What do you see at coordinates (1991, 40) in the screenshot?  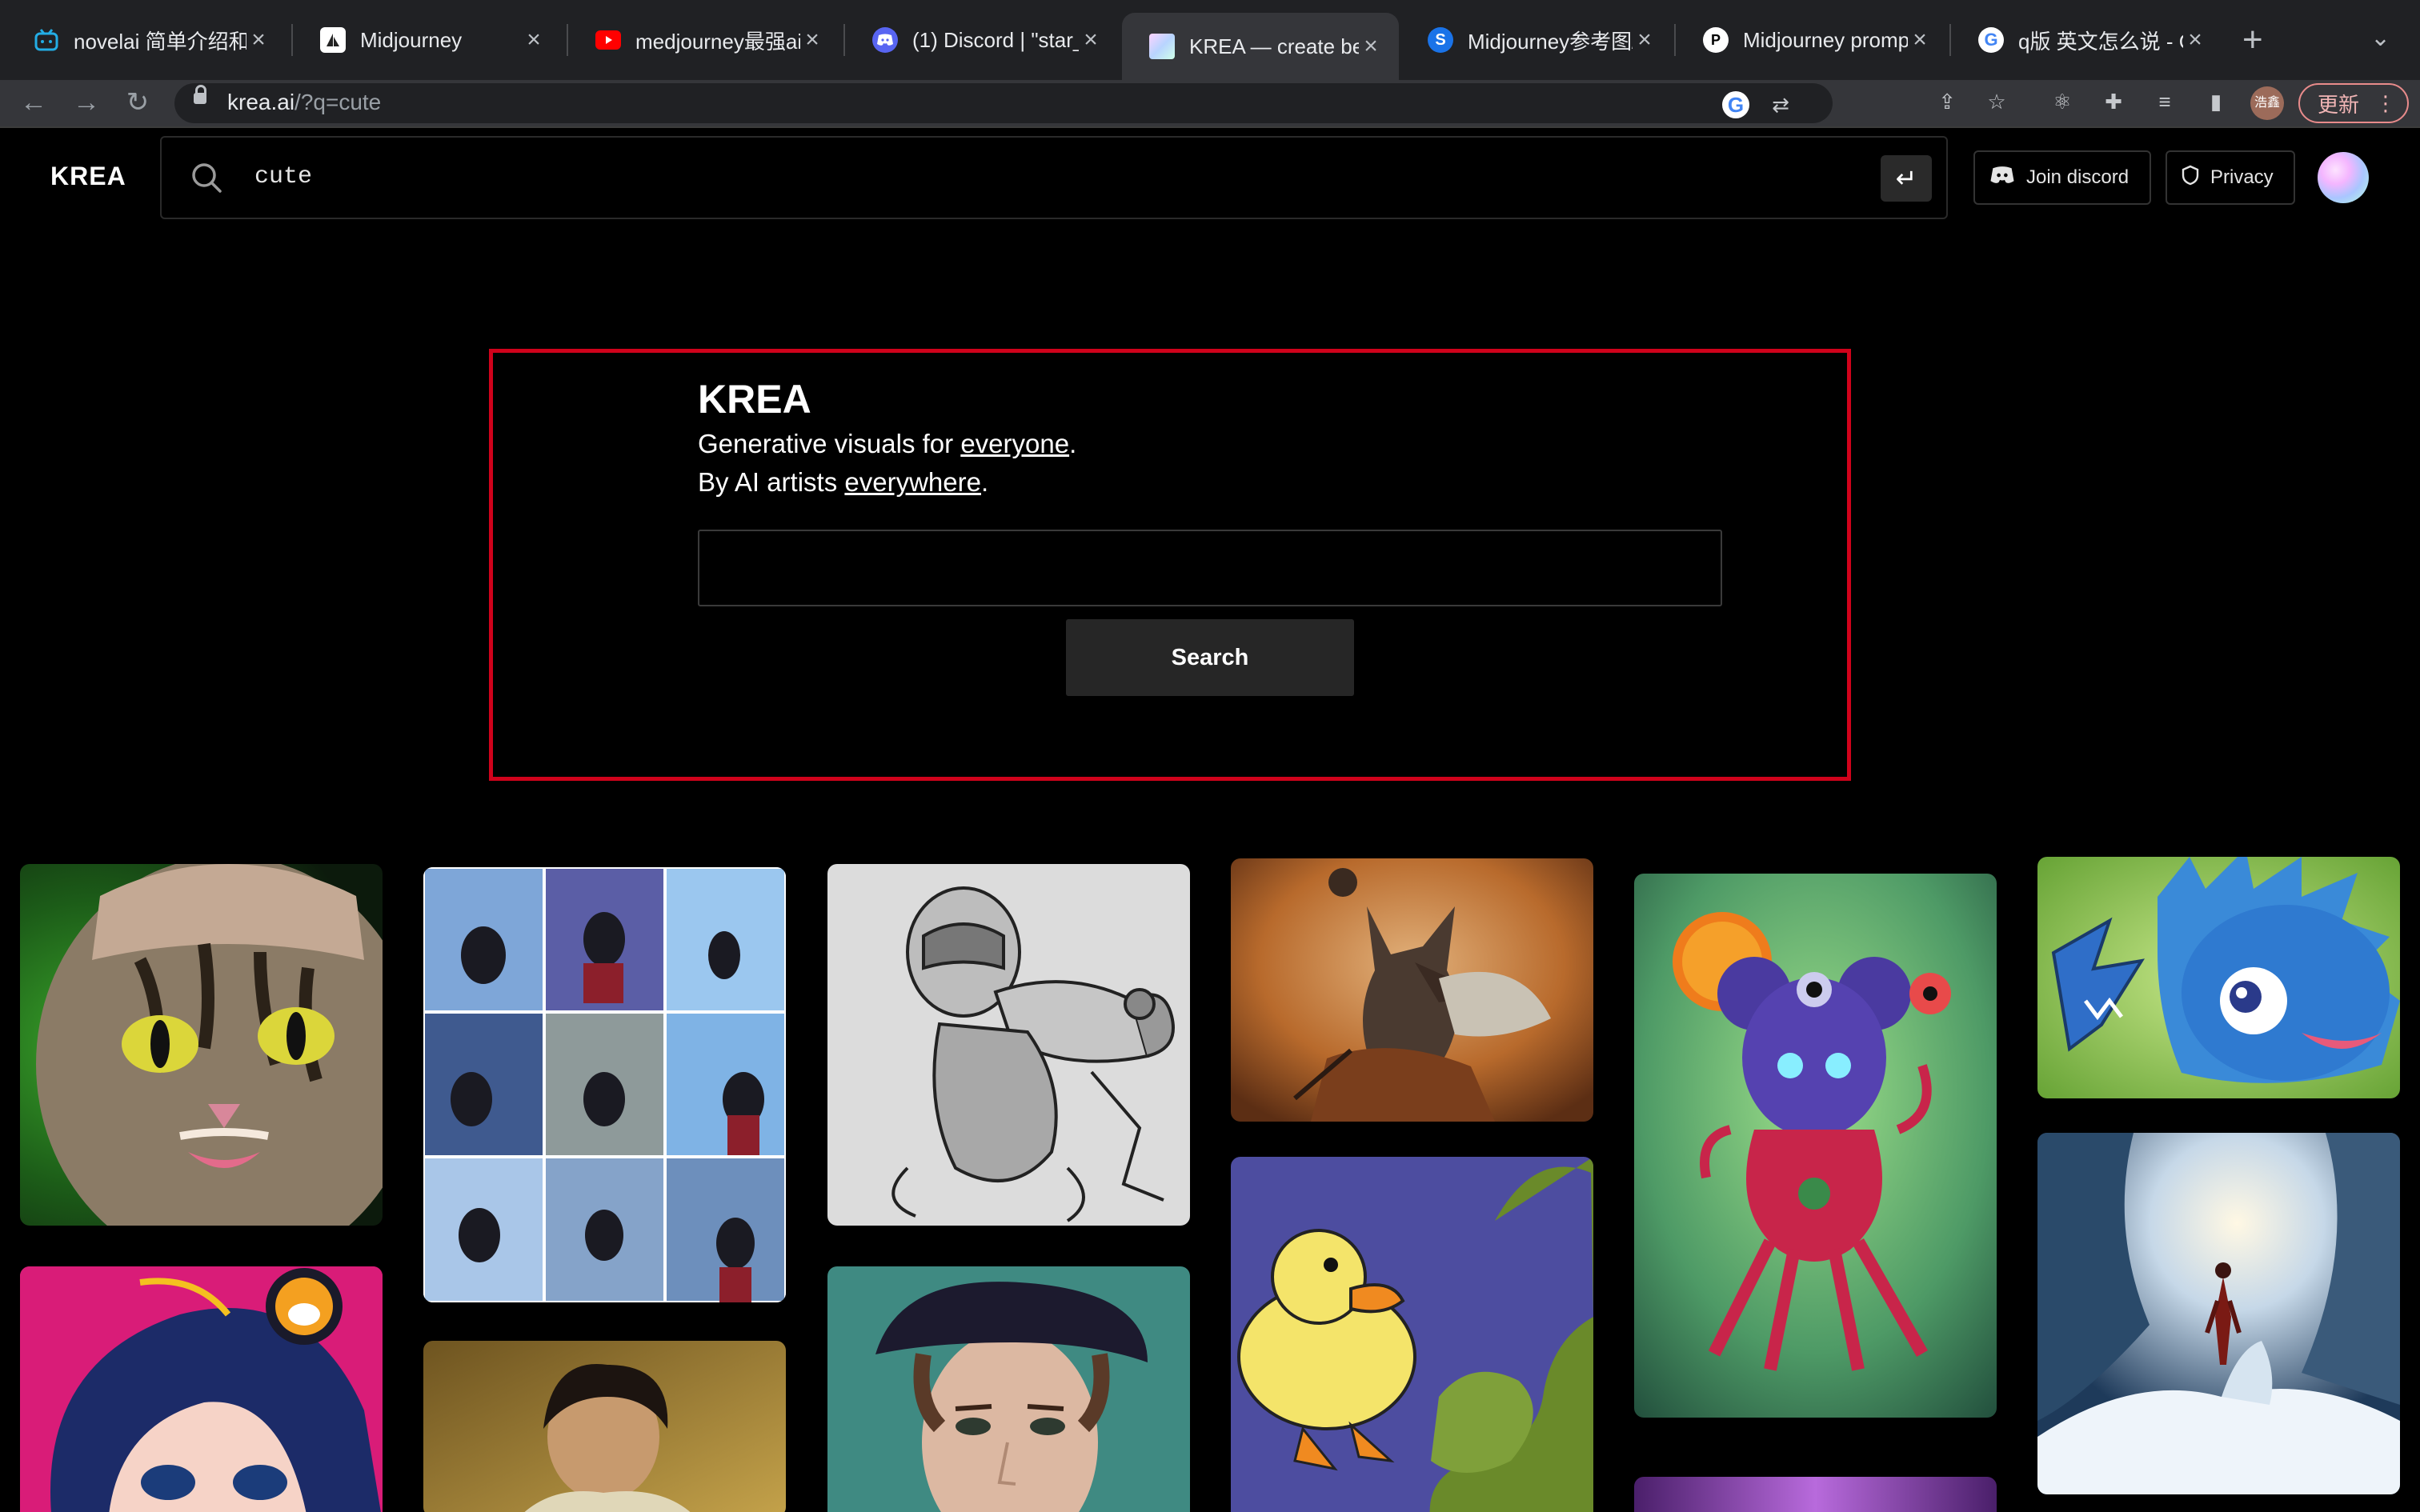 I see `google-icon: G` at bounding box center [1991, 40].